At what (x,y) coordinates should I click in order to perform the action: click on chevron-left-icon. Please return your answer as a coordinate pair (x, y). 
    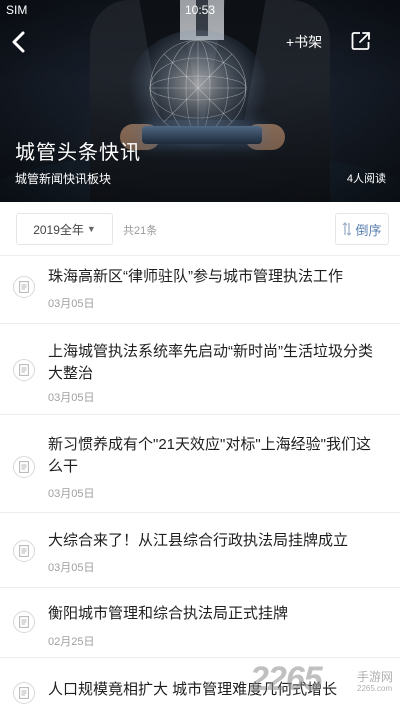
    Looking at the image, I should click on (18, 42).